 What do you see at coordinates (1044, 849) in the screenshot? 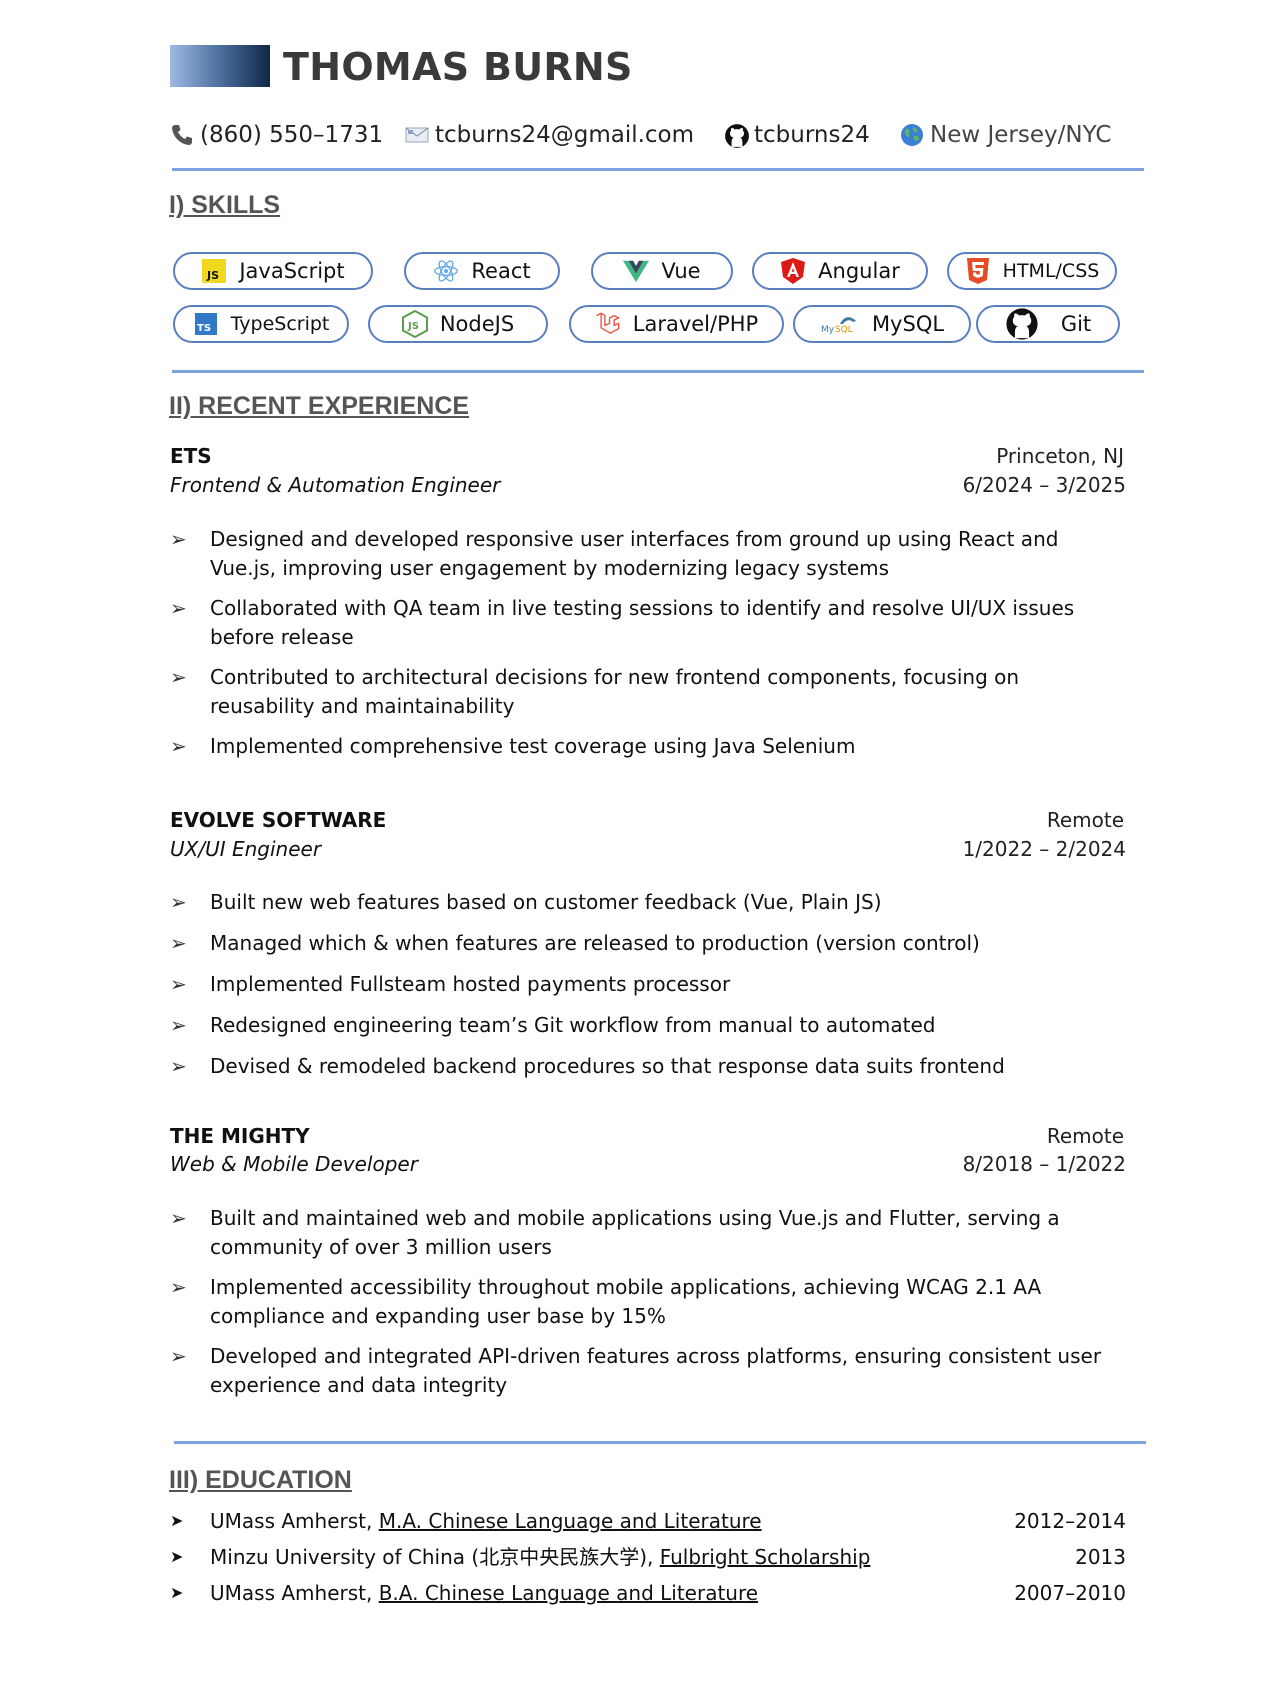
I see `job-dates: 1/2022 – 2/2024` at bounding box center [1044, 849].